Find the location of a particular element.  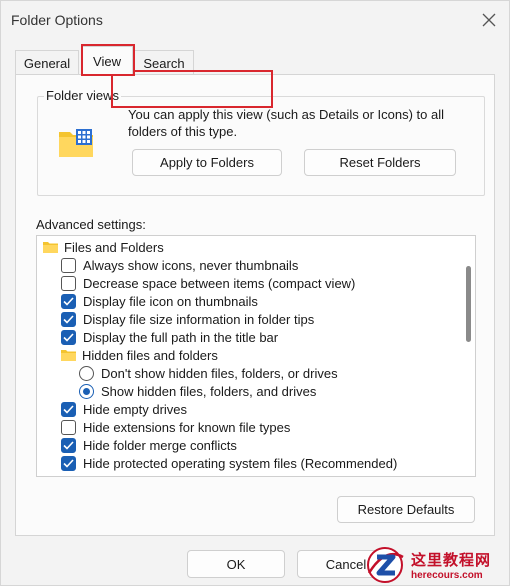

tree-folder-hidden-files: Hidden files and folders is located at coordinates (139, 355).